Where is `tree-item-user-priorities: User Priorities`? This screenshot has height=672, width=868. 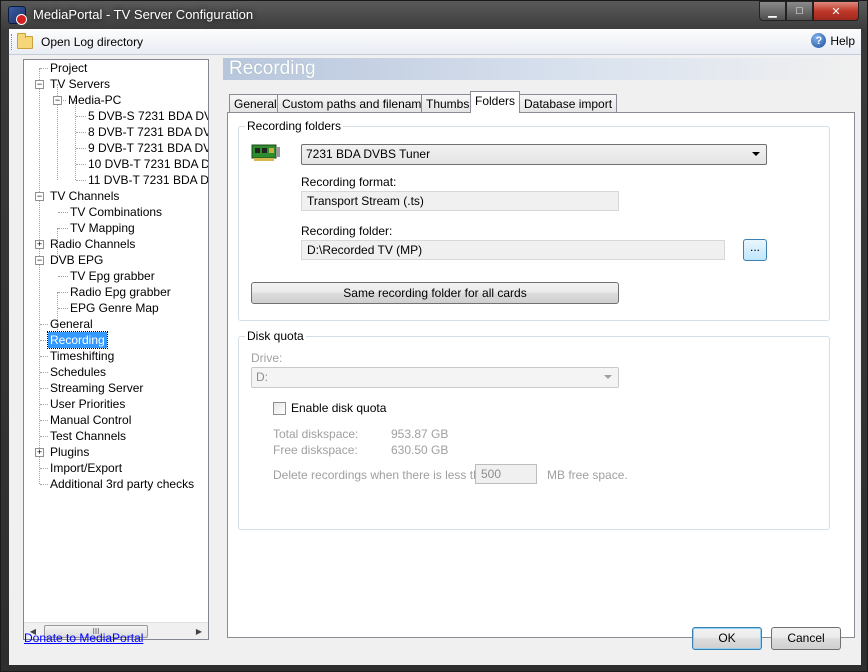 tree-item-user-priorities: User Priorities is located at coordinates (87, 404).